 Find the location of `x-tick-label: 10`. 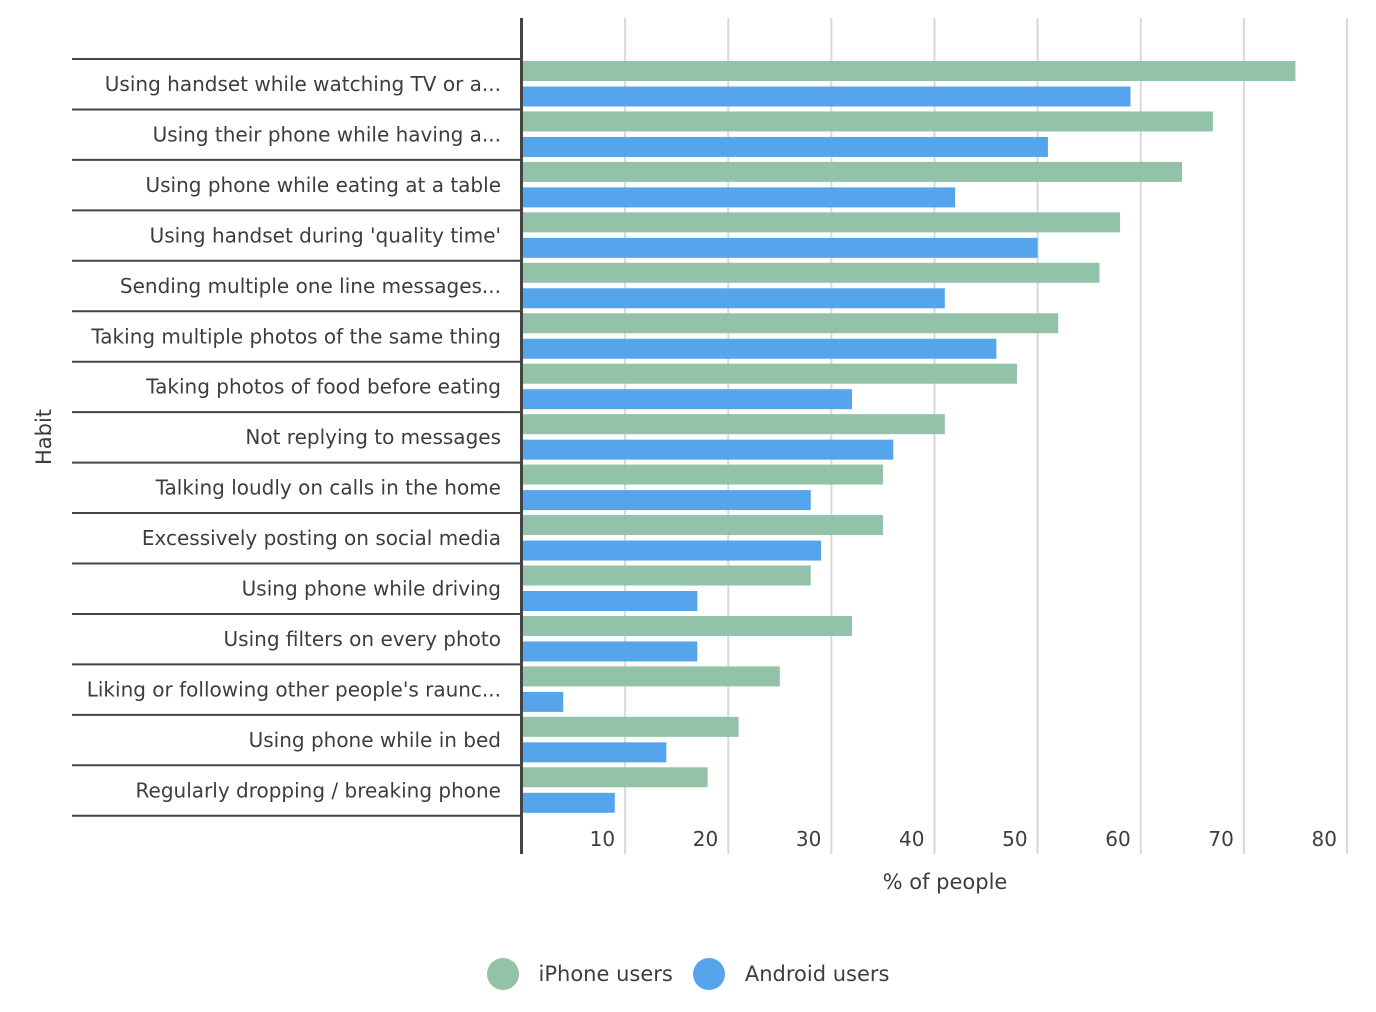

x-tick-label: 10 is located at coordinates (602, 839).